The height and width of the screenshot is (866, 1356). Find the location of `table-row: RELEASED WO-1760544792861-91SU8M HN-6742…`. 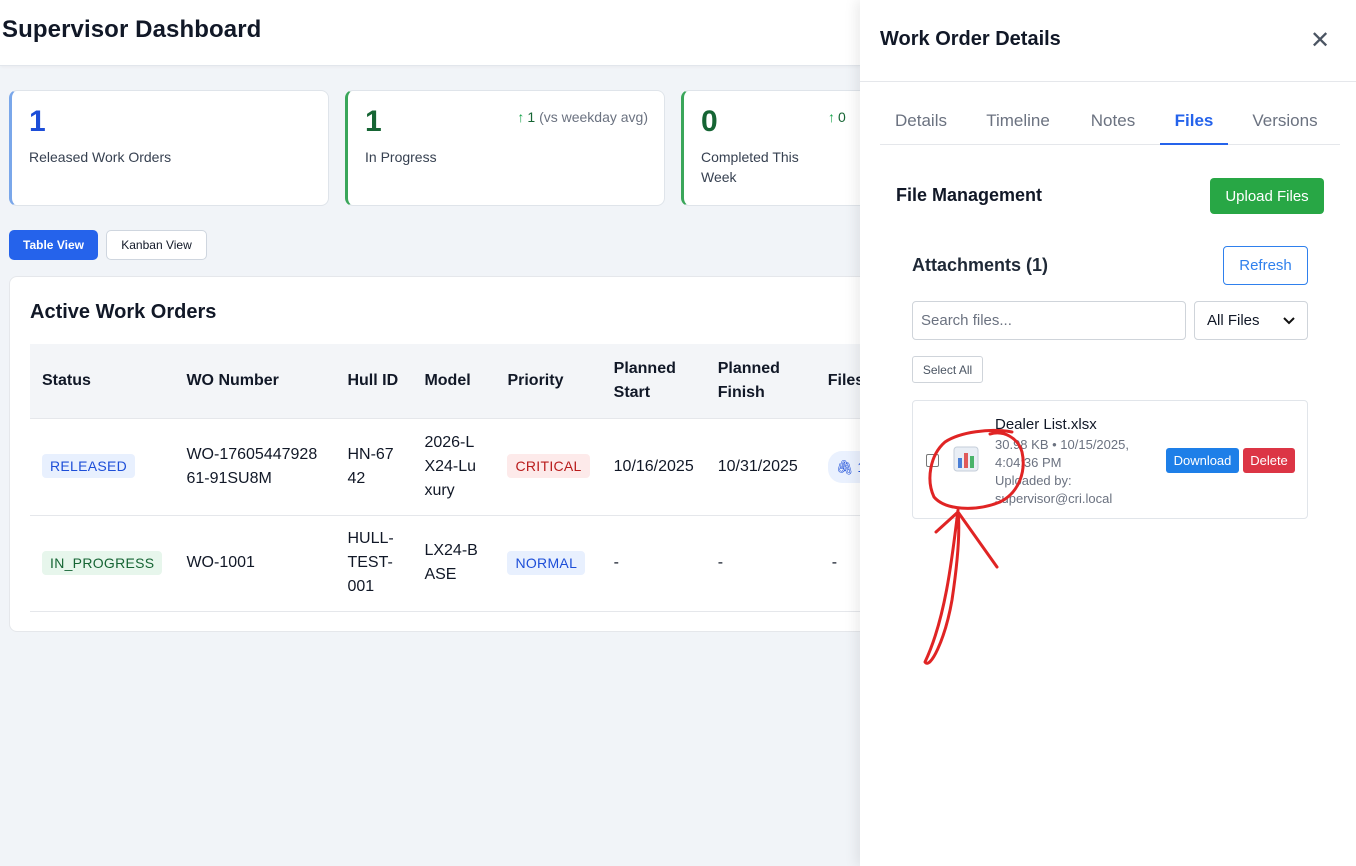

table-row: RELEASED WO-1760544792861-91SU8M HN-6742… is located at coordinates (460, 467).